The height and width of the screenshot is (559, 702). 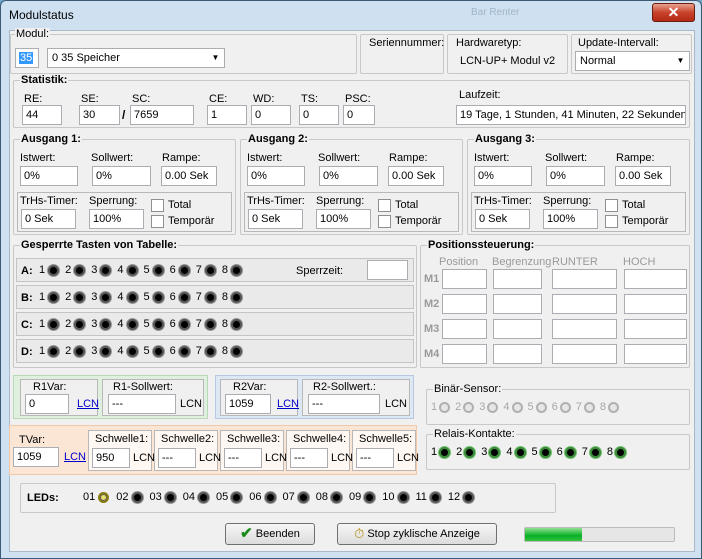 What do you see at coordinates (271, 115) in the screenshot?
I see `wd-field: 0` at bounding box center [271, 115].